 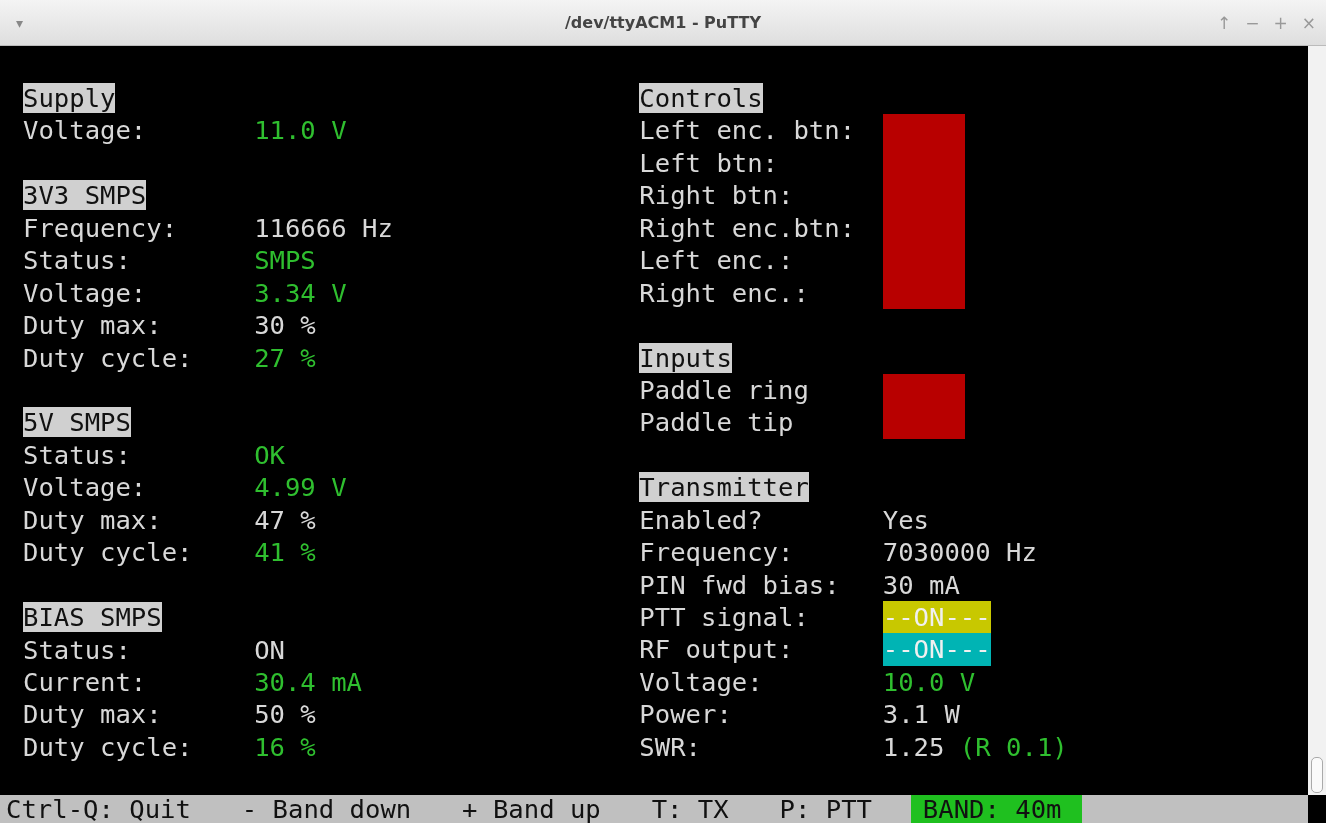 What do you see at coordinates (85, 195) in the screenshot?
I see `section-heading: 3V3 SMPS` at bounding box center [85, 195].